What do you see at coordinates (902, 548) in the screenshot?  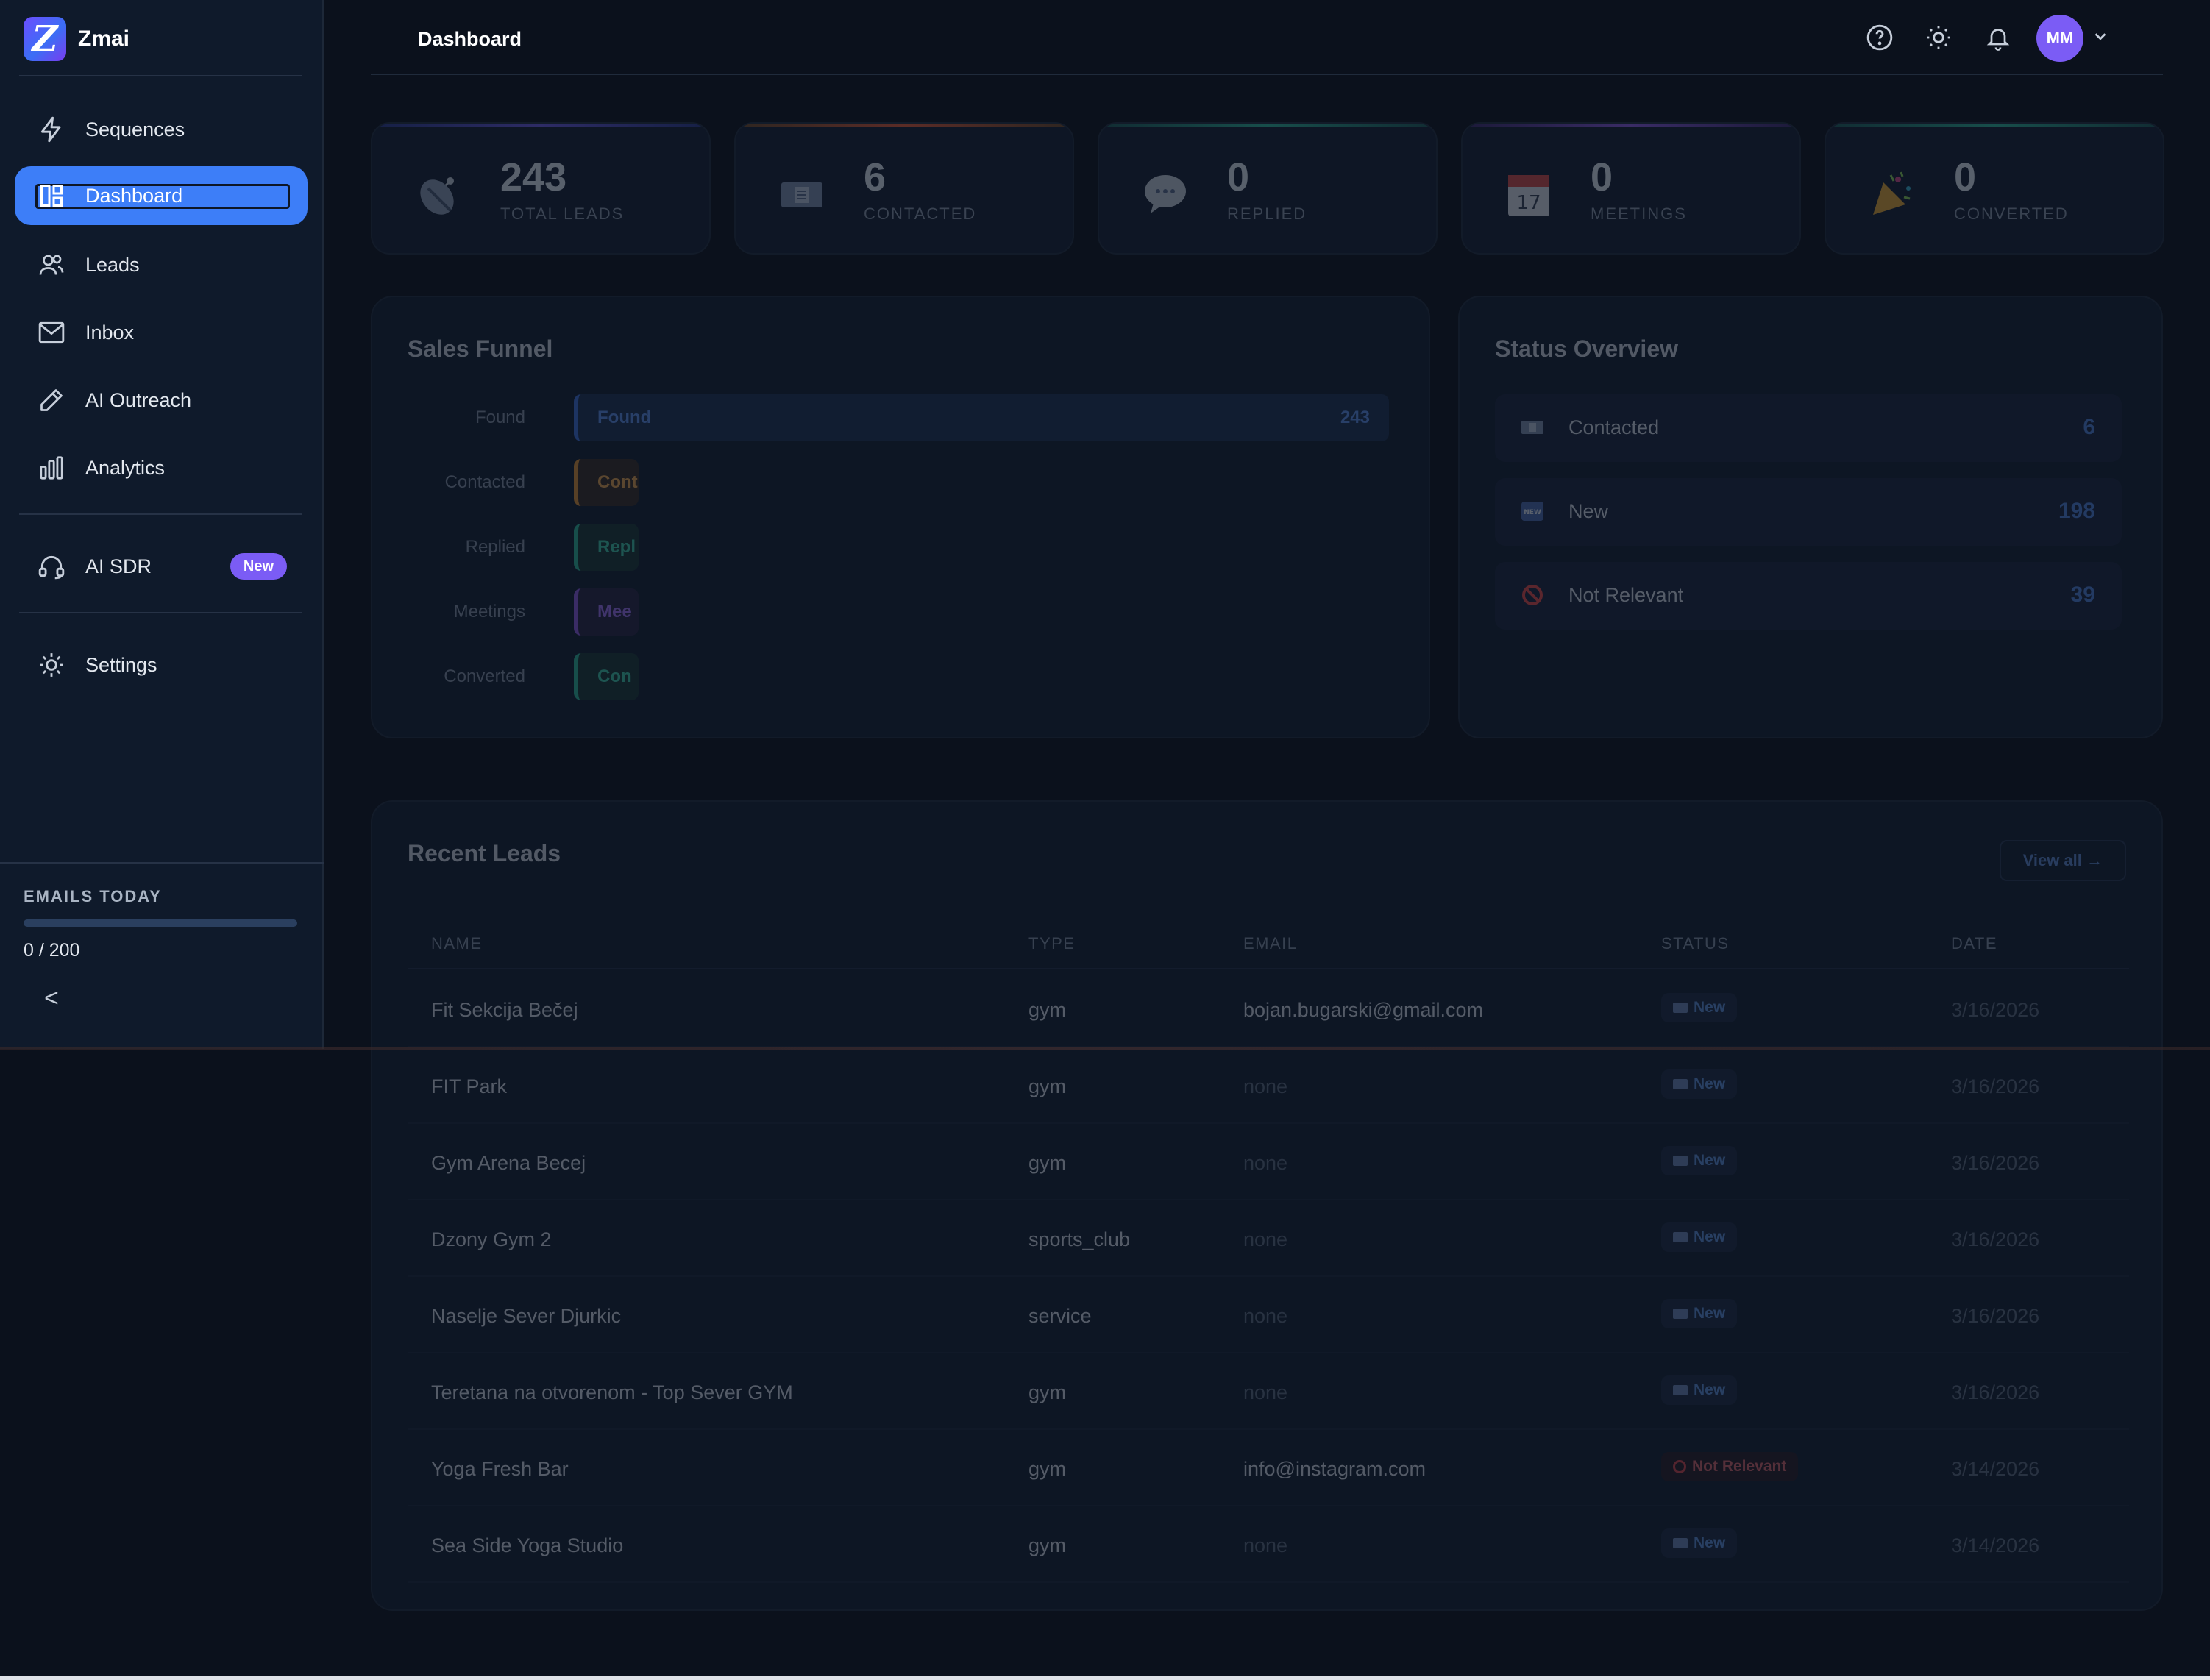 I see `funnel-row-replied: Replied Repl` at bounding box center [902, 548].